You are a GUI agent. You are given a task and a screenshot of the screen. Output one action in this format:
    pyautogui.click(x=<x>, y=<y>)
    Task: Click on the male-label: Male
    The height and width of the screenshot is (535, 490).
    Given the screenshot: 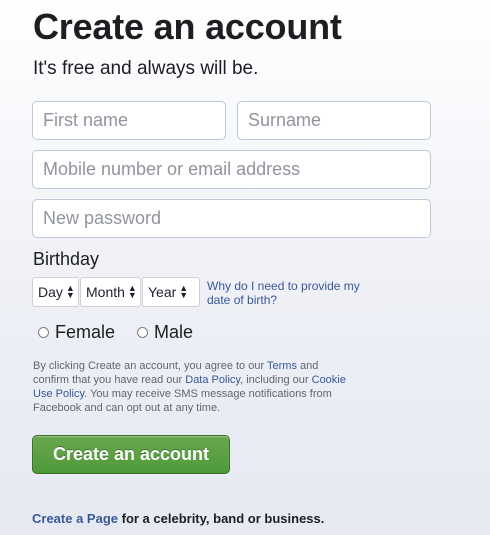 What is the action you would take?
    pyautogui.click(x=174, y=332)
    